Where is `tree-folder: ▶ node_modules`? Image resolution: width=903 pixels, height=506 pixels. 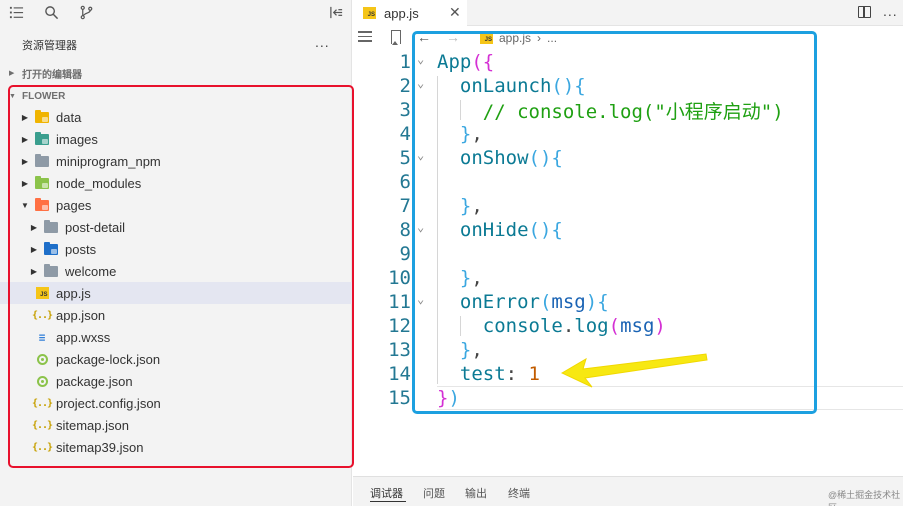 tree-folder: ▶ node_modules is located at coordinates (176, 183).